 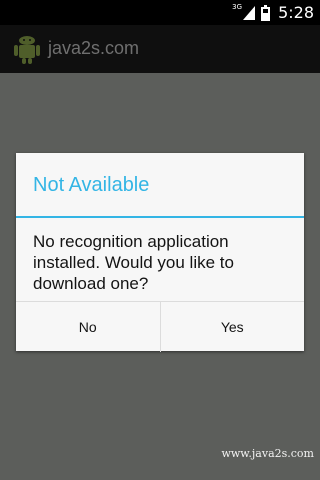 I want to click on no-button: No, so click(x=88, y=327).